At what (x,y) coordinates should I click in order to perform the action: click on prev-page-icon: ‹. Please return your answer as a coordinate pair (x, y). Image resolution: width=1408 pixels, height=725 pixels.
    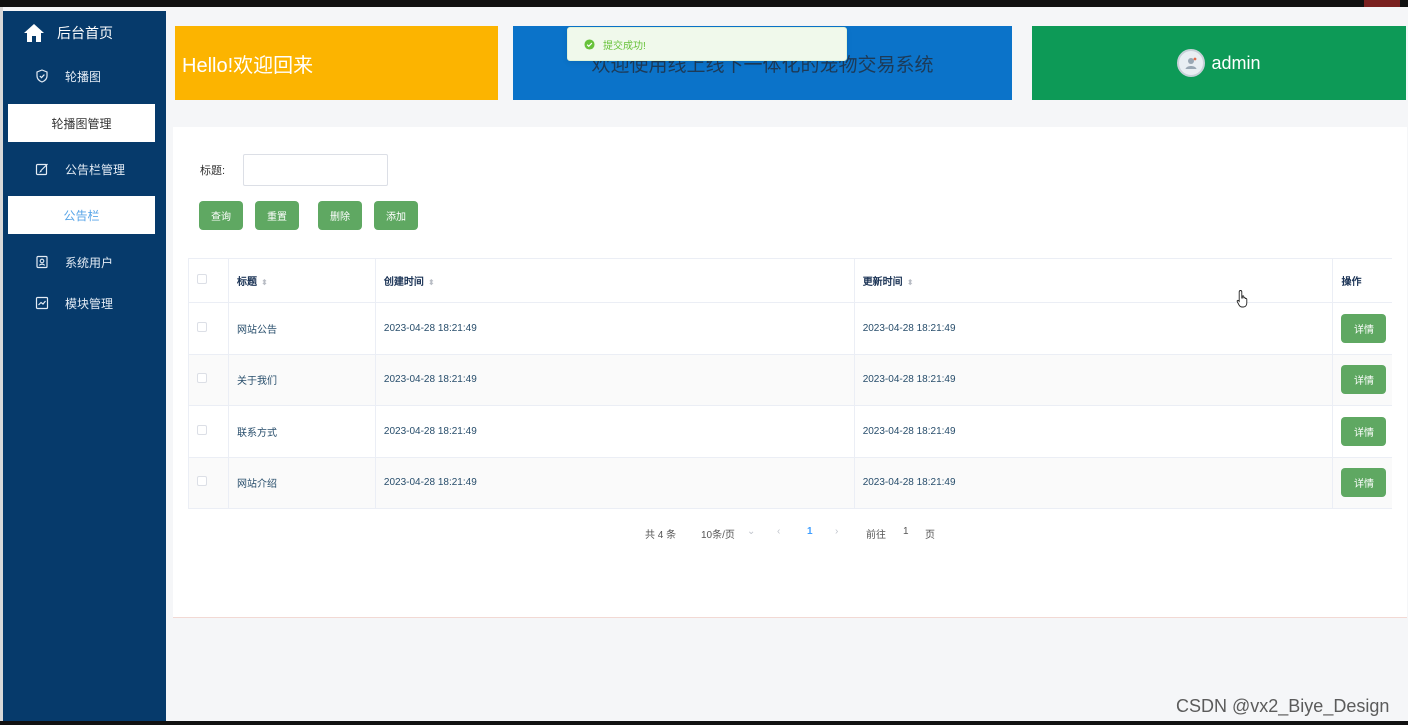
    Looking at the image, I should click on (778, 531).